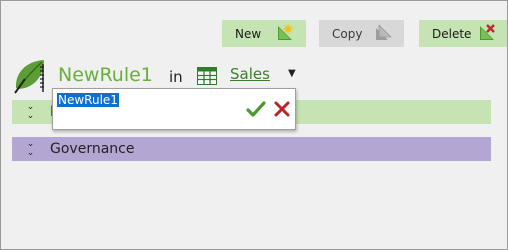 The width and height of the screenshot is (508, 250). I want to click on delete-button-label: Delete, so click(452, 33).